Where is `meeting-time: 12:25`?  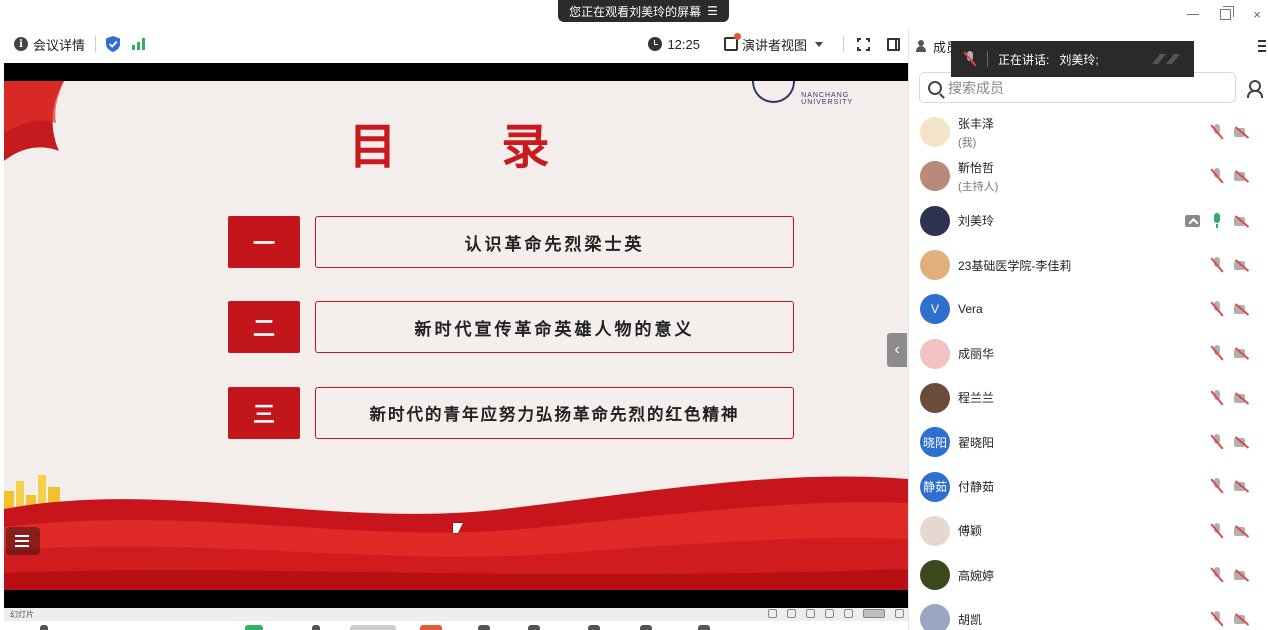 meeting-time: 12:25 is located at coordinates (683, 44).